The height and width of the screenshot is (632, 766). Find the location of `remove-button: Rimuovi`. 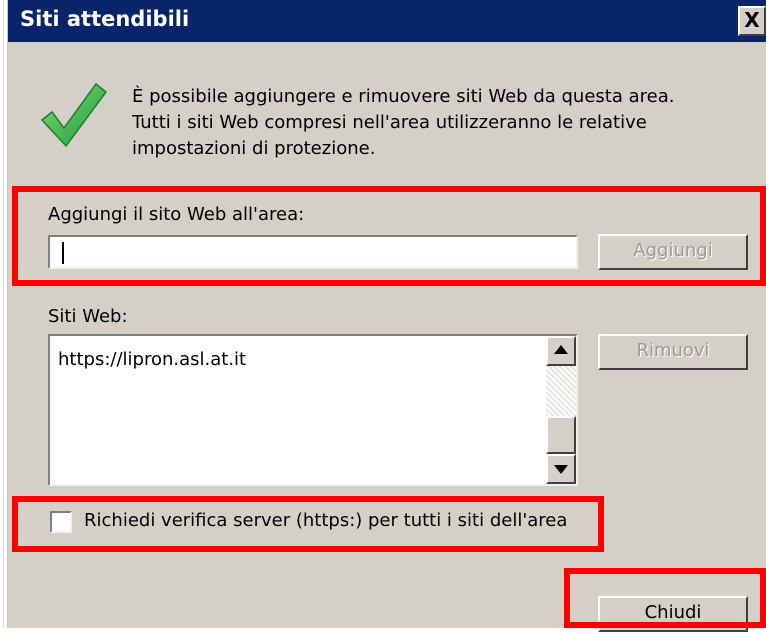

remove-button: Rimuovi is located at coordinates (673, 352).